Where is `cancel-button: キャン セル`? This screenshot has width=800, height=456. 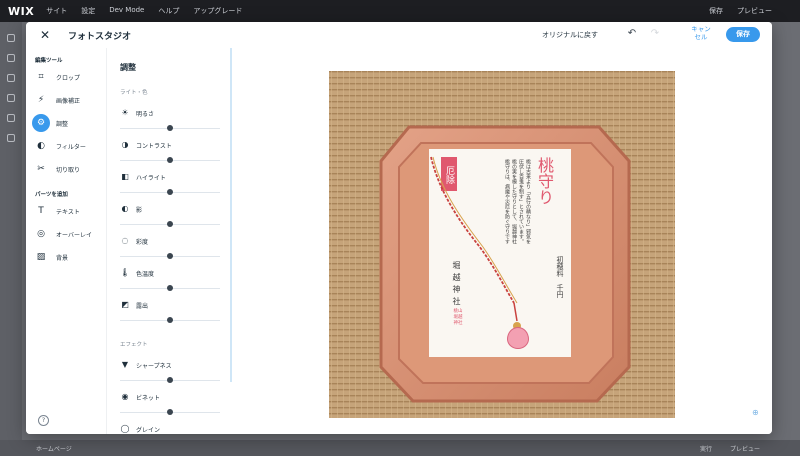
cancel-button: キャン セル is located at coordinates (701, 33).